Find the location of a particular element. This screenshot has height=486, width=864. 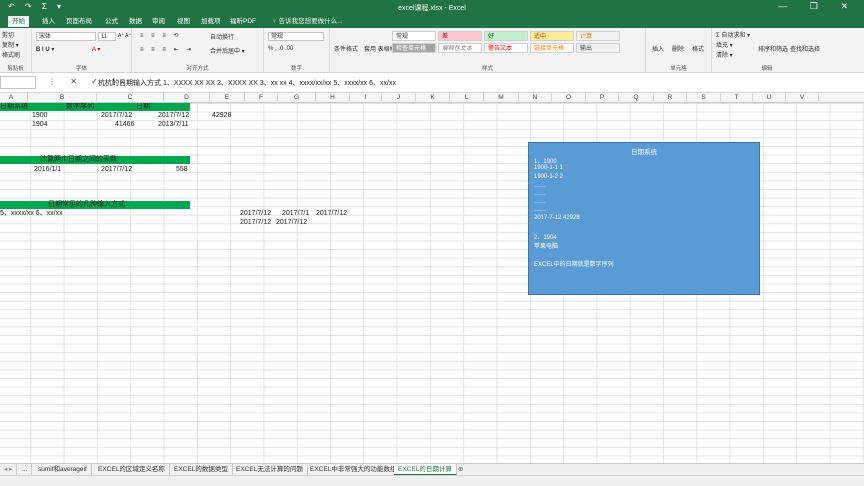

find-select-button: 查找和选择 is located at coordinates (805, 48).